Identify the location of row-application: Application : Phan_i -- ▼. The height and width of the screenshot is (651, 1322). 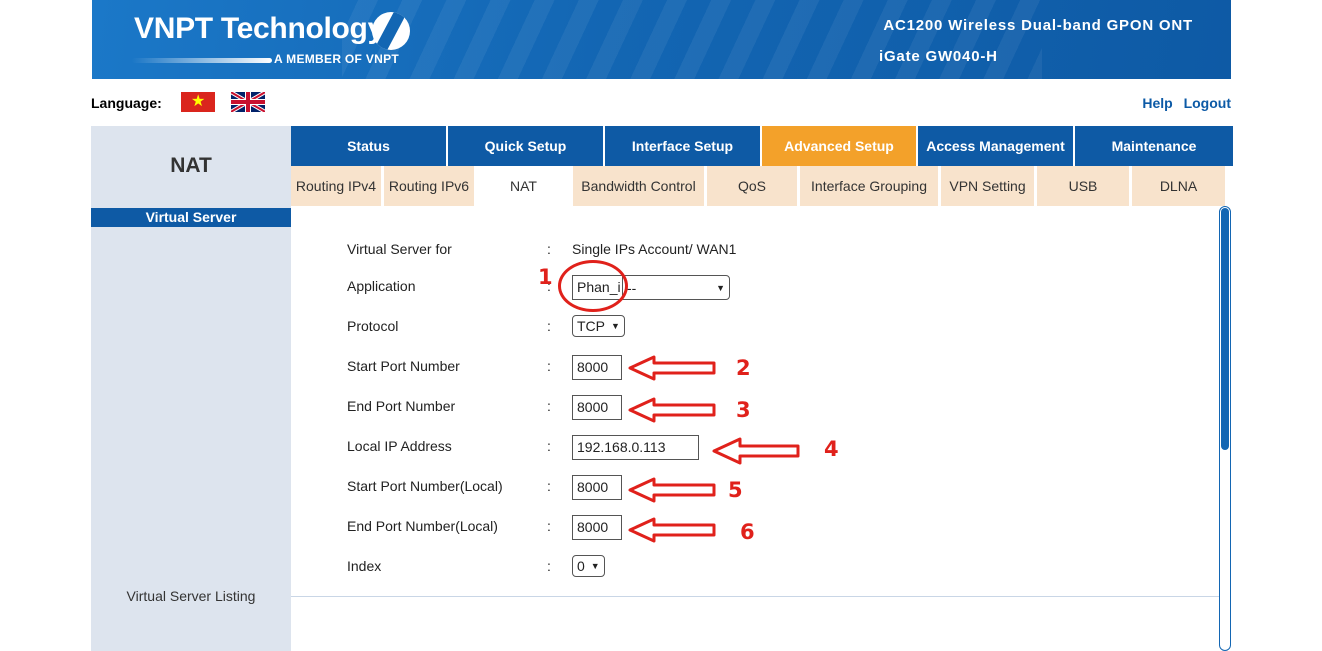
(647, 287).